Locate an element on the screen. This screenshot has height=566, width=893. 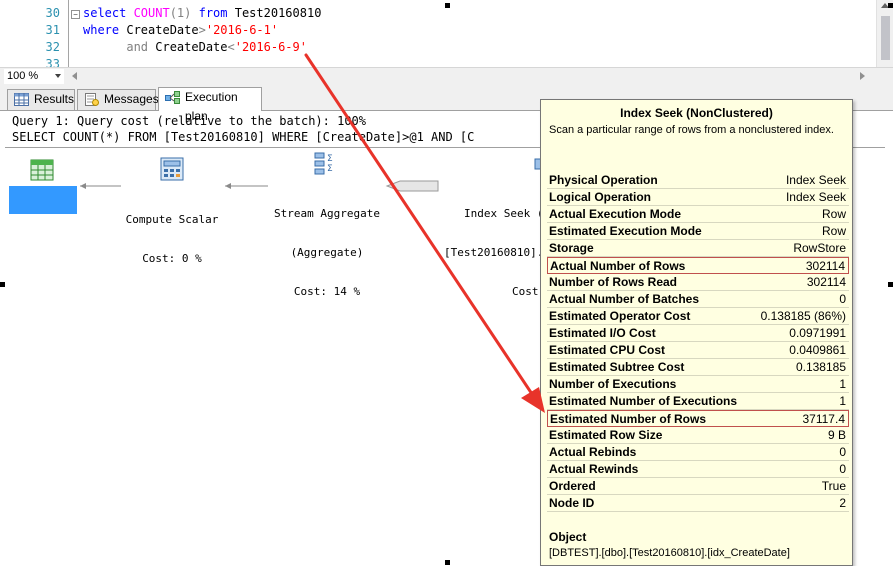
select-node-icon is located at coordinates (42, 170).